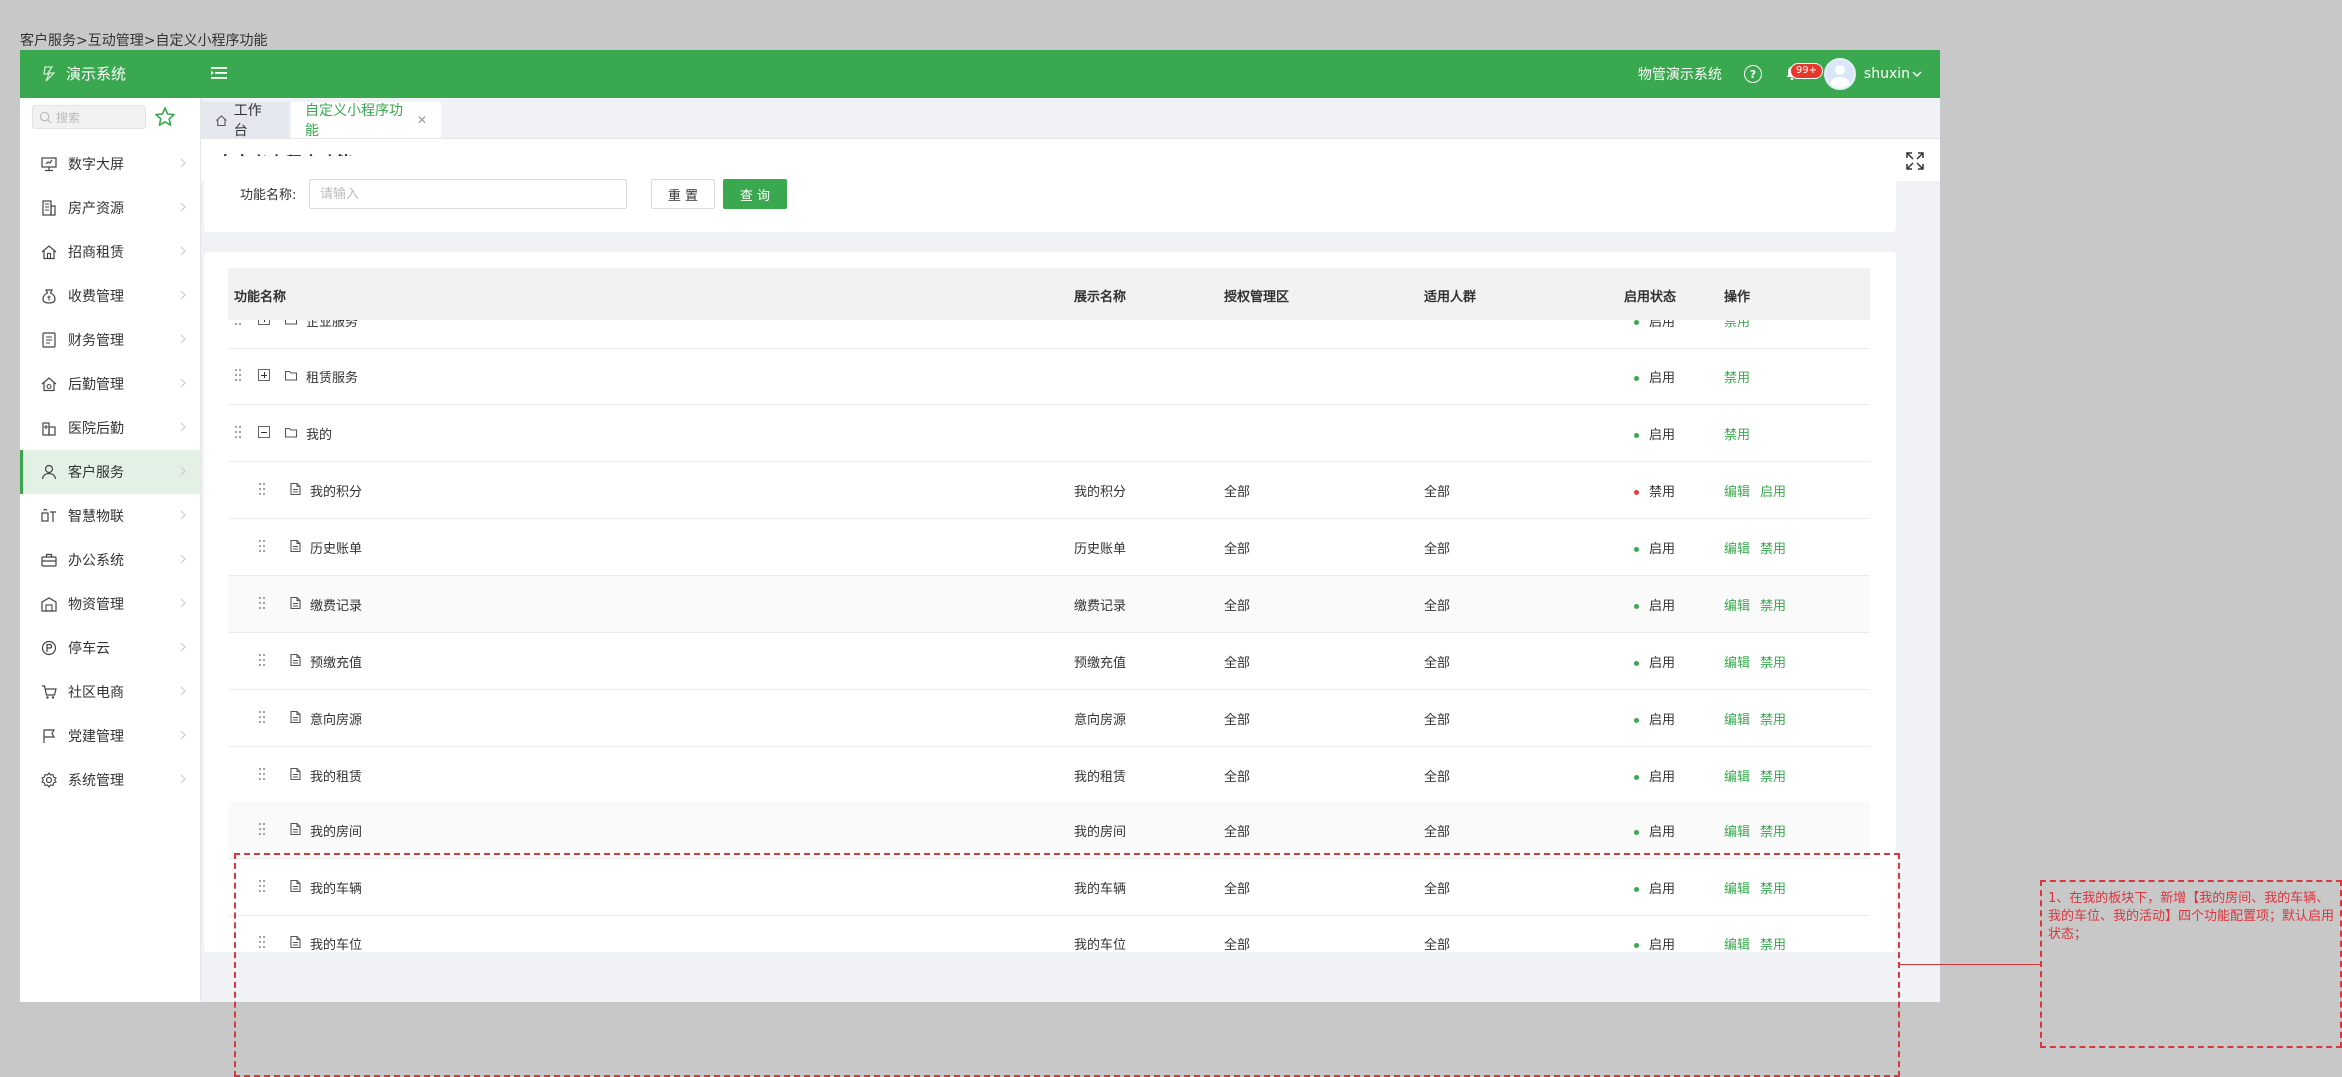  Describe the element at coordinates (336, 832) in the screenshot. I see `function-name: 我的房间` at that location.